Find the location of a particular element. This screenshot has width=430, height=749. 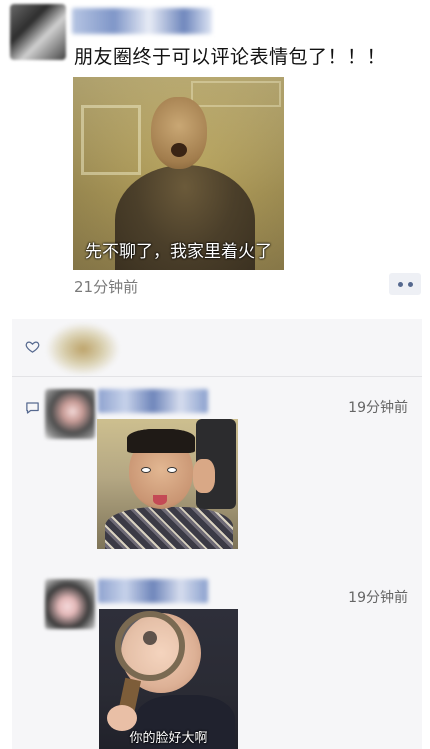

post-author-avatar is located at coordinates (38, 32).